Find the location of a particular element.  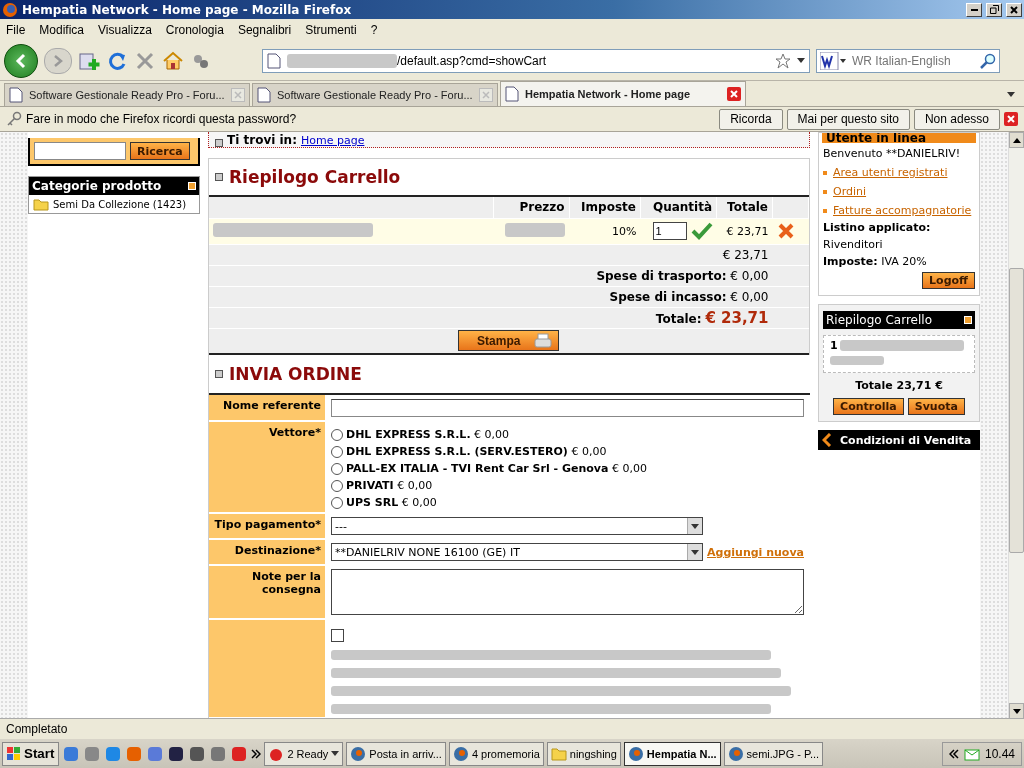

search-engine-icon is located at coordinates (833, 60).